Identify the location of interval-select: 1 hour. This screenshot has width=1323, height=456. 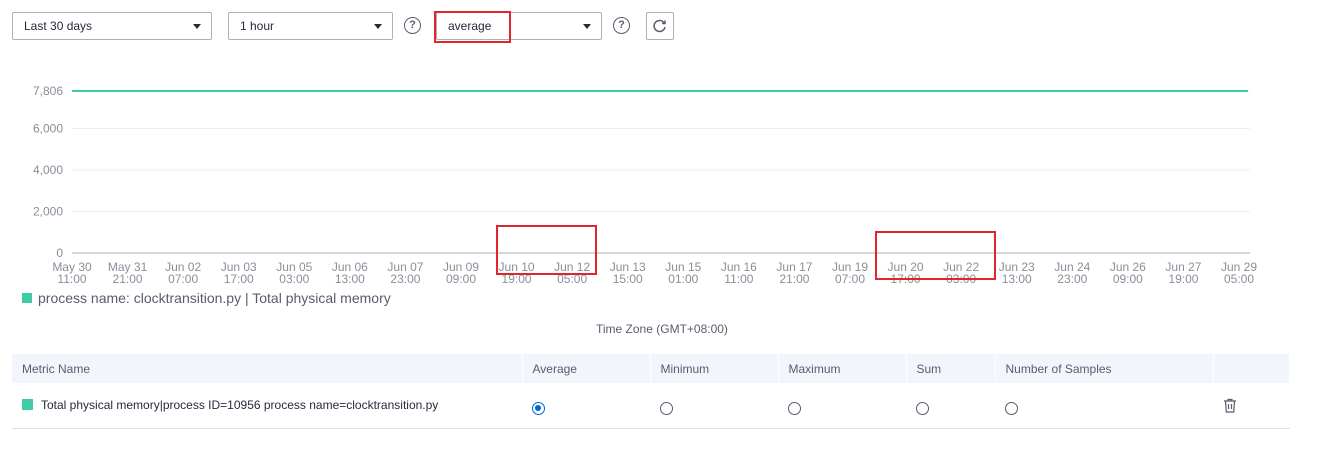
(310, 26).